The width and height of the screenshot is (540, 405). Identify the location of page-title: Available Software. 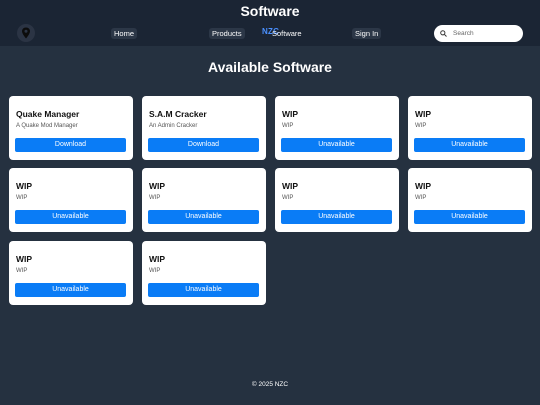
(270, 67).